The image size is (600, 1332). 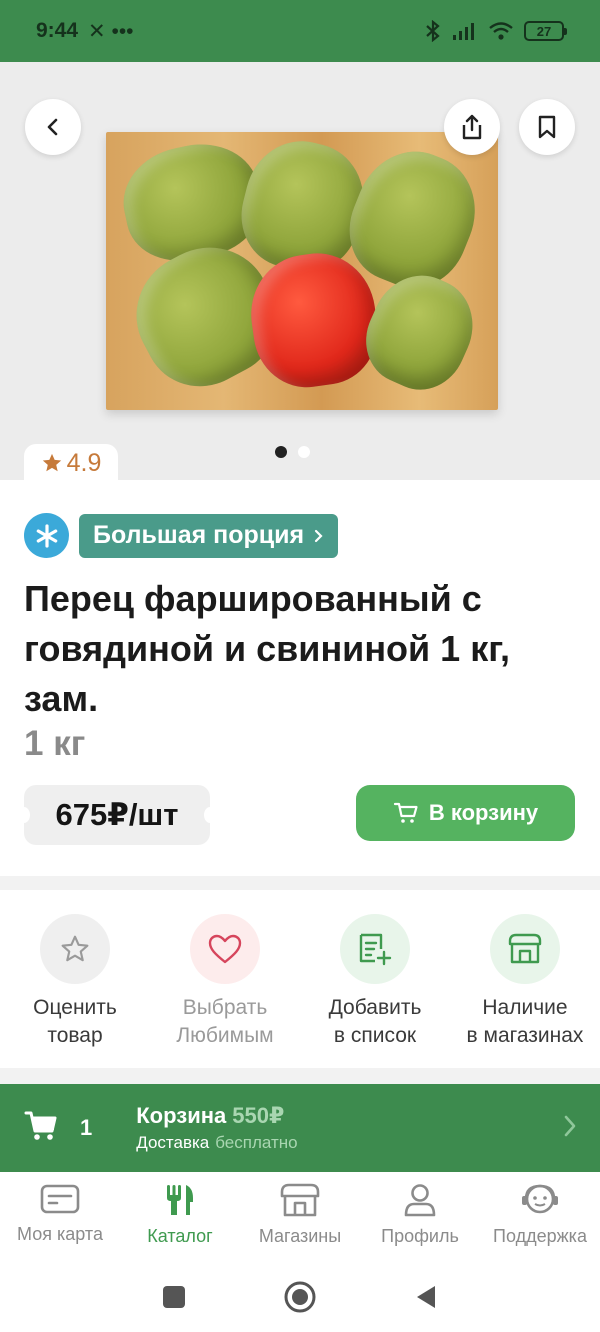 I want to click on store-availability-circle, so click(x=525, y=949).